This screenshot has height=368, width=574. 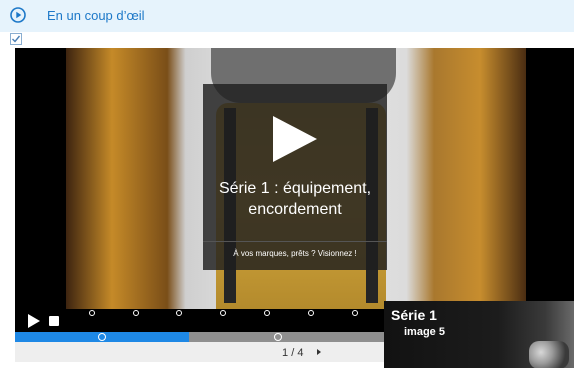 What do you see at coordinates (293, 353) in the screenshot?
I see `page-indicator: 1 / 4` at bounding box center [293, 353].